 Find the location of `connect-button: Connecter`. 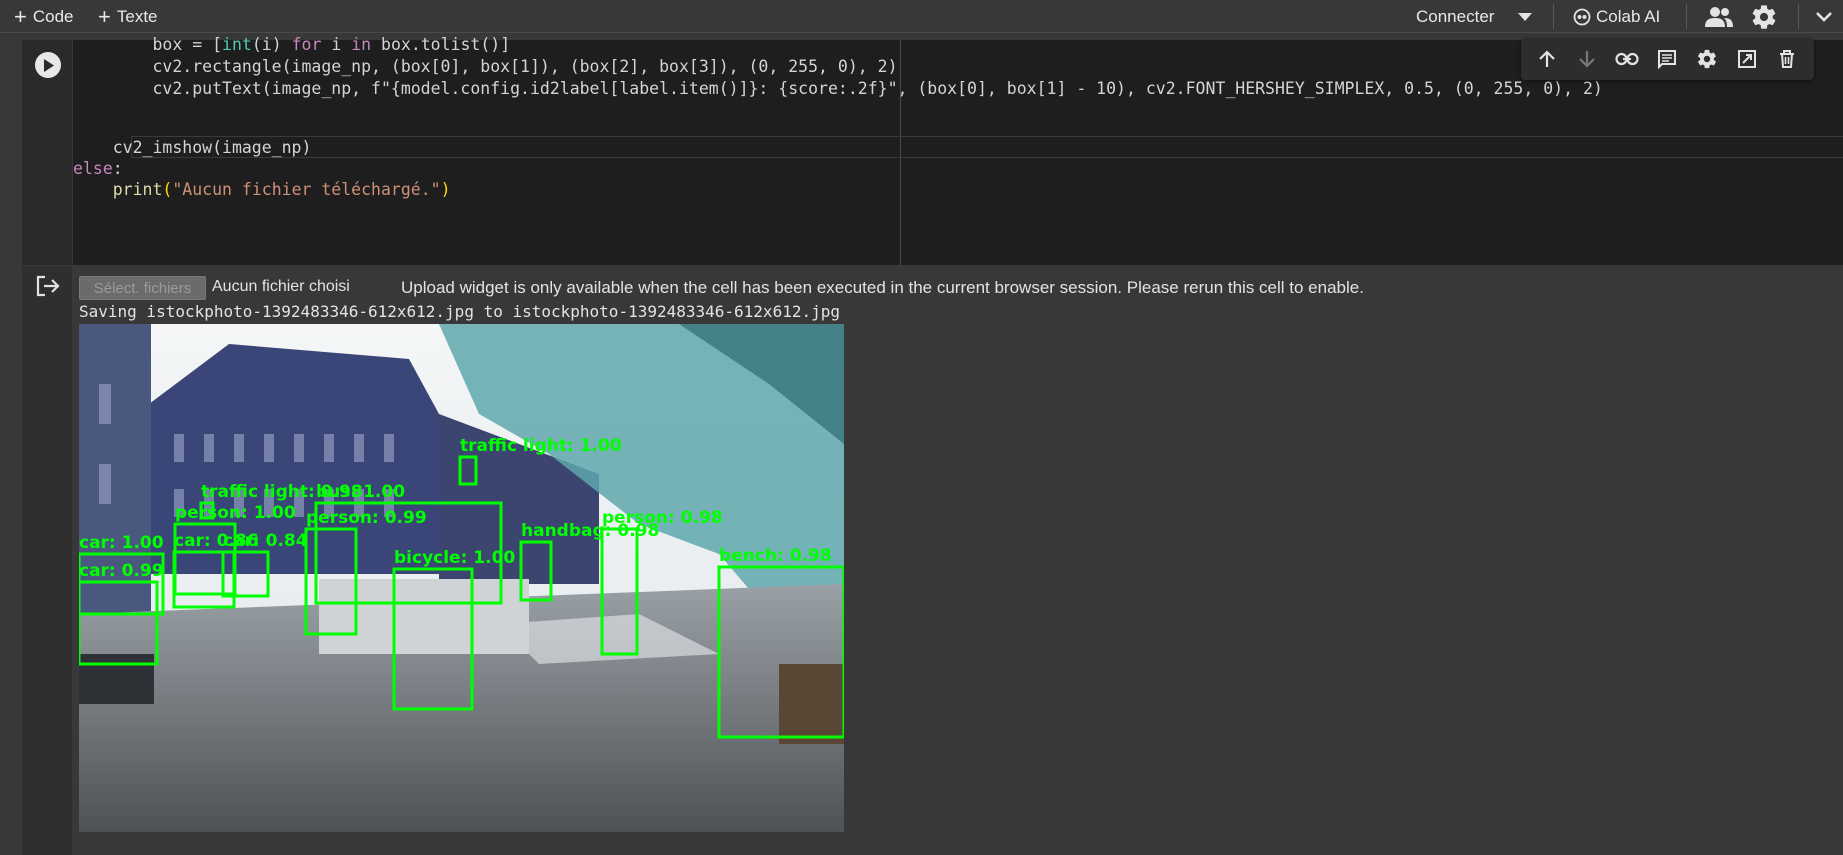

connect-button: Connecter is located at coordinates (1455, 16).